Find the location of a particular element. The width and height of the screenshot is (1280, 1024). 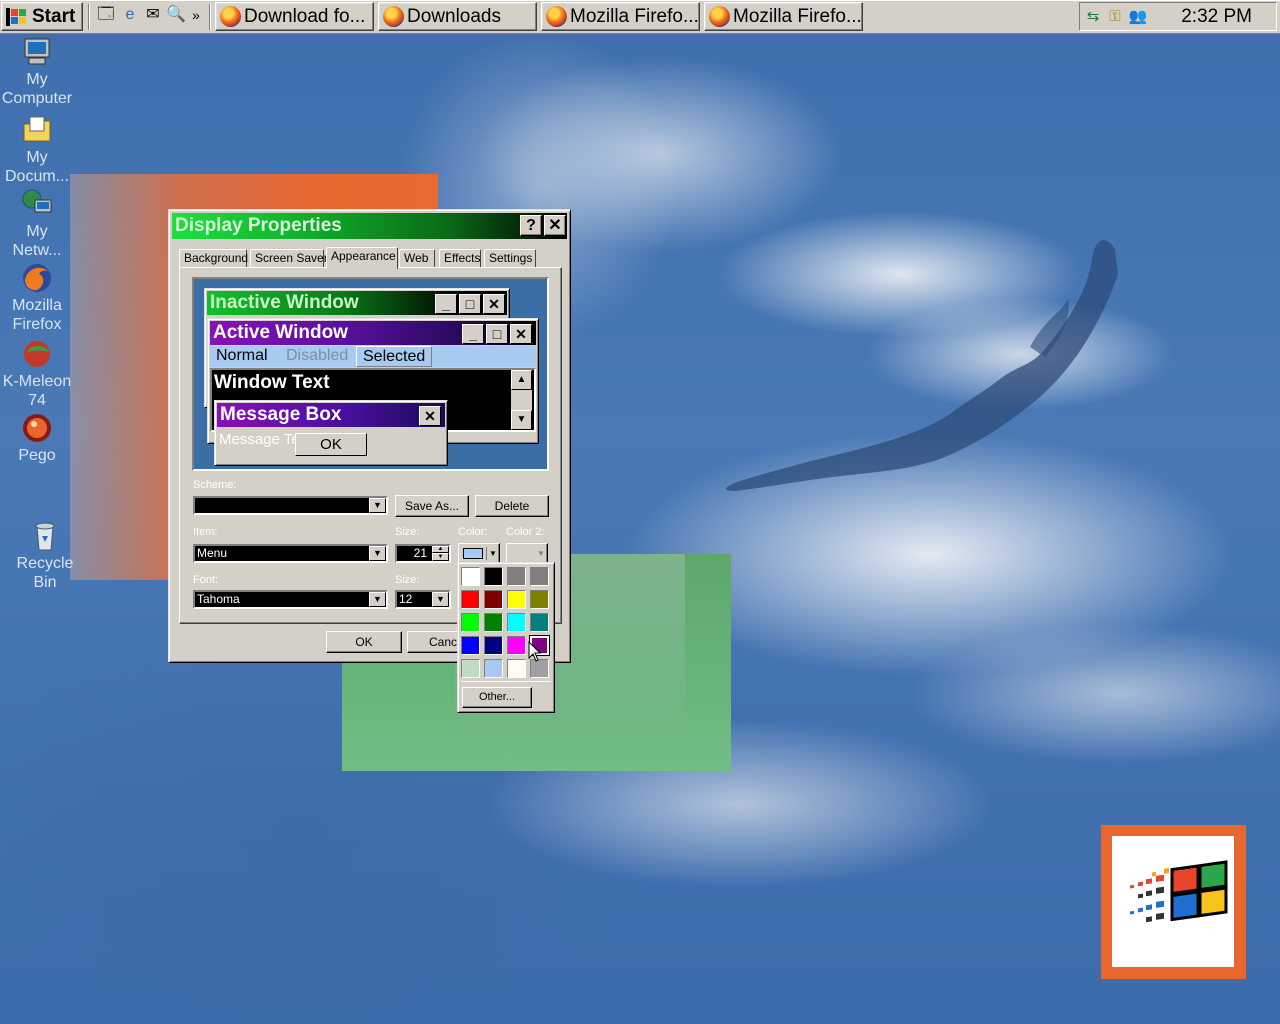

start-button: Start is located at coordinates (42, 16).